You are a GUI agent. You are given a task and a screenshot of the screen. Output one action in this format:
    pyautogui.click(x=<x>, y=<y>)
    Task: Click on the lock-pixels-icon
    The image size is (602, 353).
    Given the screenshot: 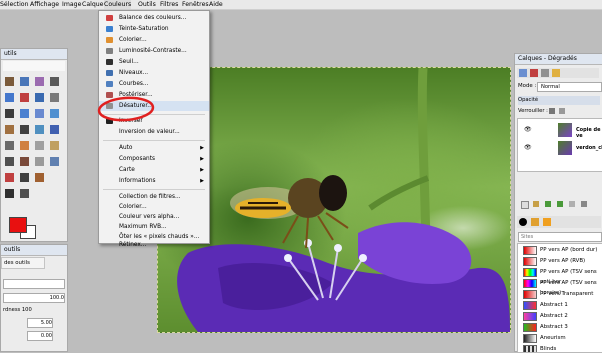 What is the action you would take?
    pyautogui.click(x=552, y=111)
    